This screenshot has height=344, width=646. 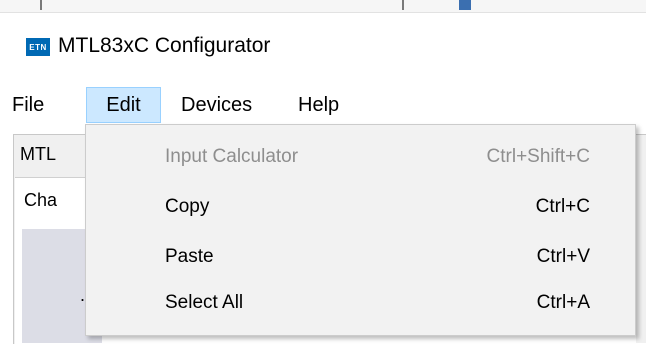 I want to click on tab-device: MTL, so click(x=38, y=154).